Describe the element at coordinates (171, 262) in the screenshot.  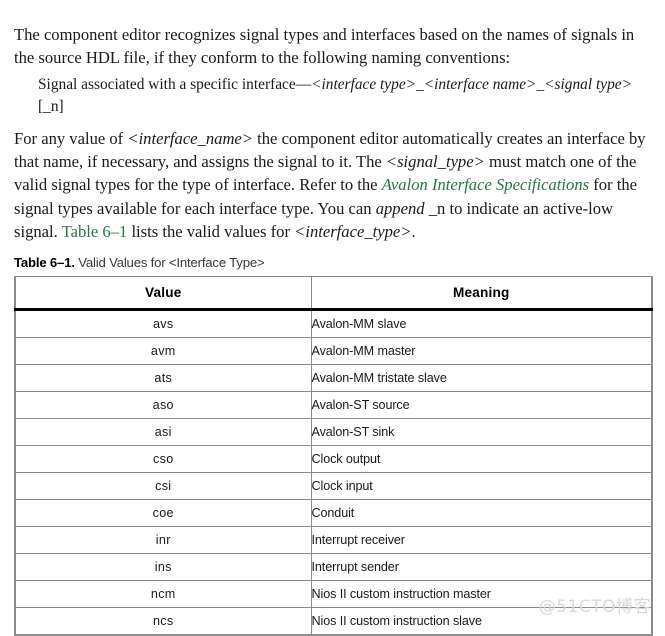
I see `table-caption-text: Valid Values for <Interface Type>` at that location.